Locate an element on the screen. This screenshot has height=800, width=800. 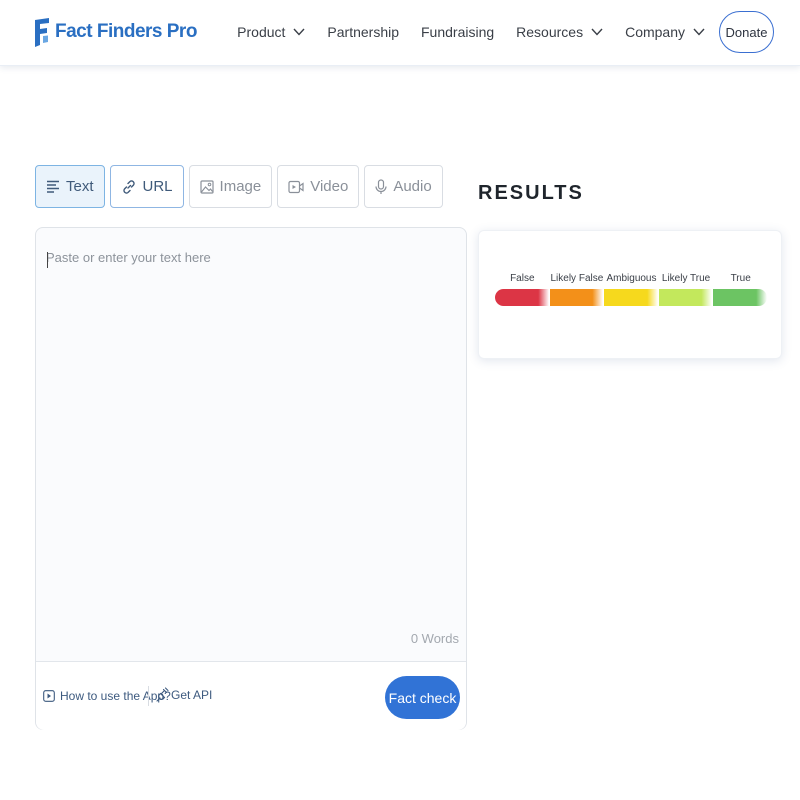
tab-url: URL is located at coordinates (146, 186).